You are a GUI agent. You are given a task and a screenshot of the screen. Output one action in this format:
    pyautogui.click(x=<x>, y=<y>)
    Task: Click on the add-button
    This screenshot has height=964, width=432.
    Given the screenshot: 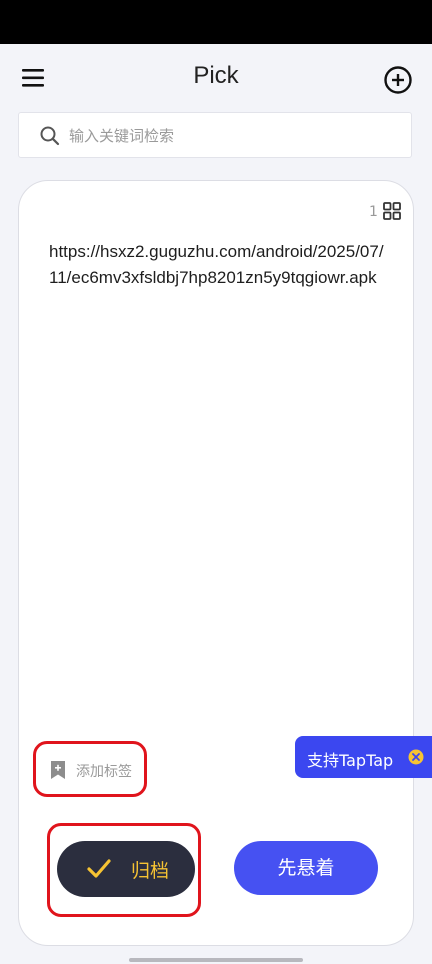 What is the action you would take?
    pyautogui.click(x=398, y=80)
    